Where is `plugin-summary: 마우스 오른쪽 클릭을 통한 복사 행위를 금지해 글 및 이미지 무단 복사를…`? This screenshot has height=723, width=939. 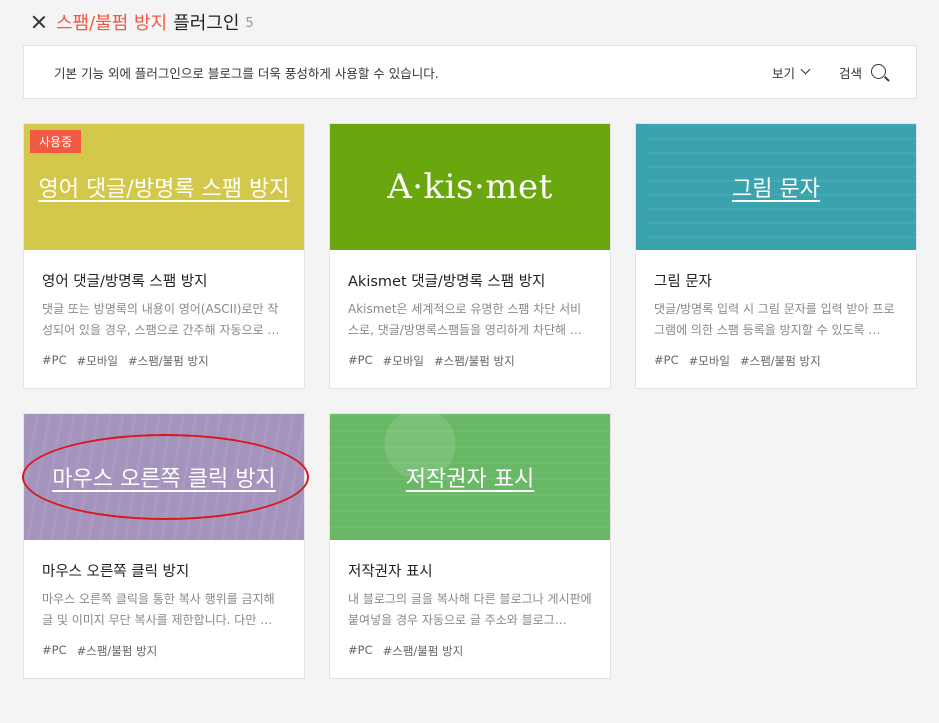 plugin-summary: 마우스 오른쪽 클릭을 통한 복사 행위를 금지해 글 및 이미지 무단 복사를… is located at coordinates (158, 609).